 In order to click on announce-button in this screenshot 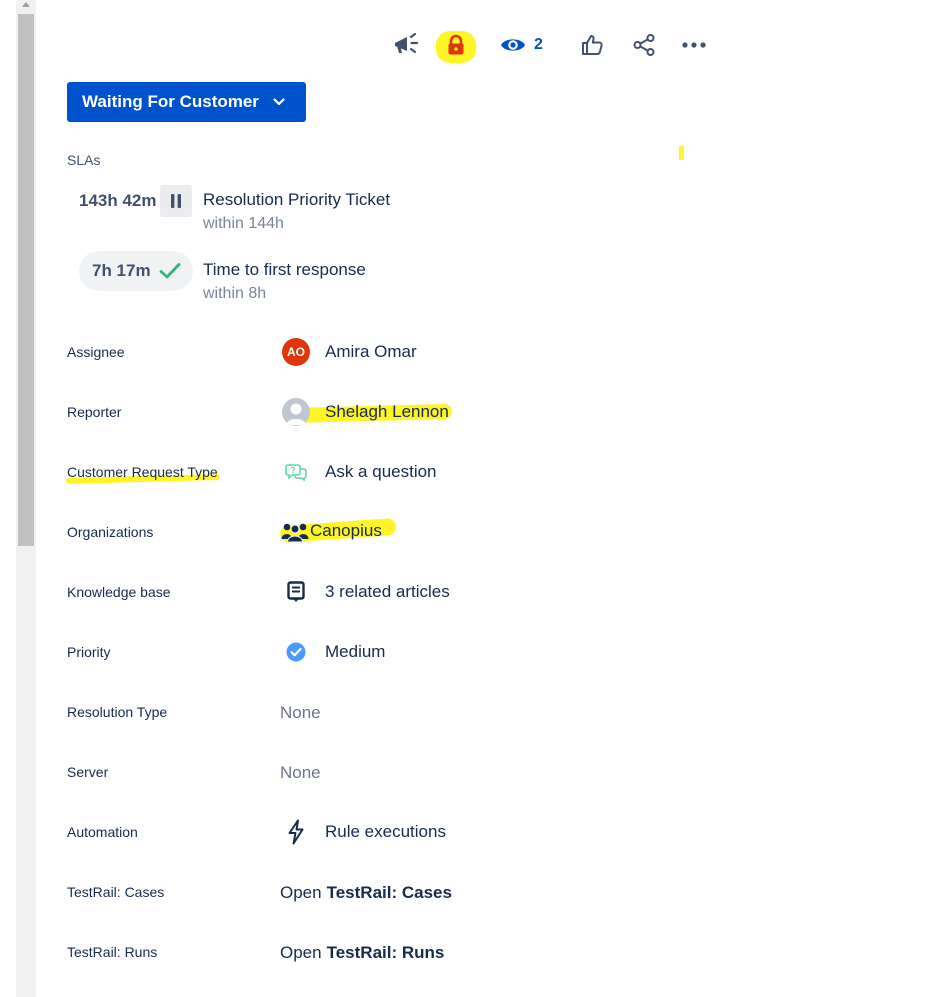, I will do `click(406, 45)`.